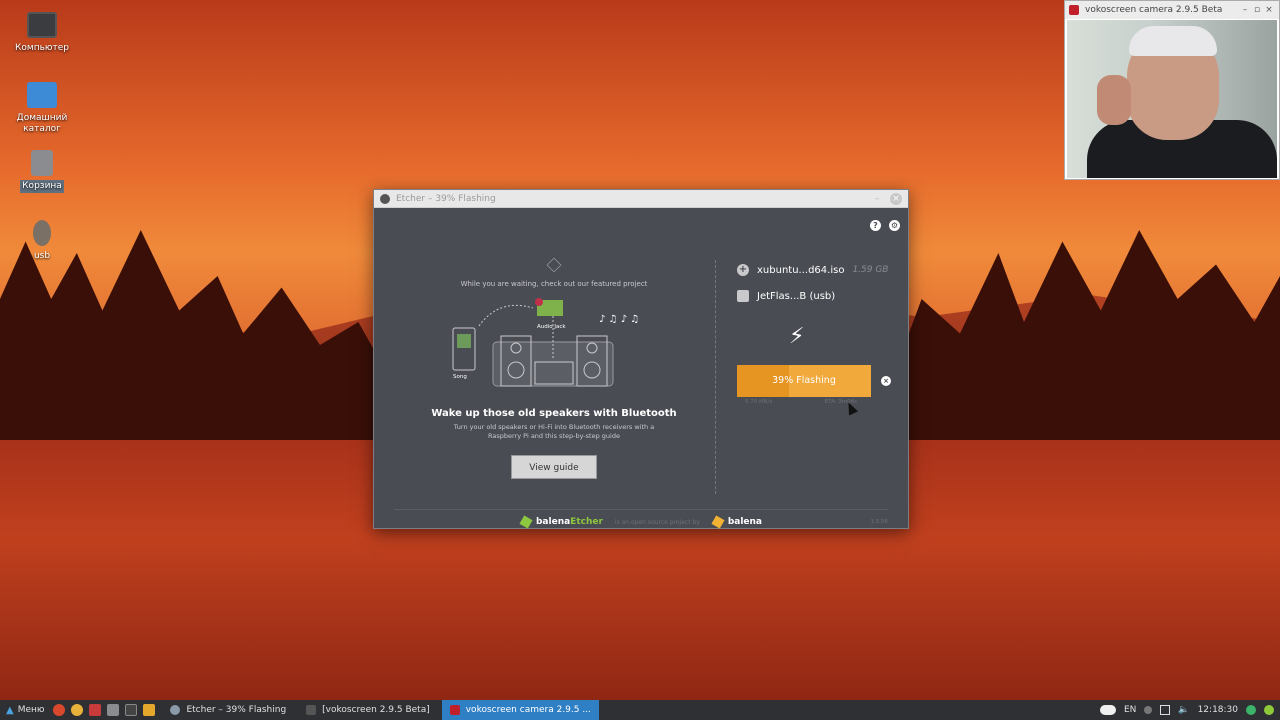 The height and width of the screenshot is (720, 1280). I want to click on help-icon: ?, so click(875, 225).